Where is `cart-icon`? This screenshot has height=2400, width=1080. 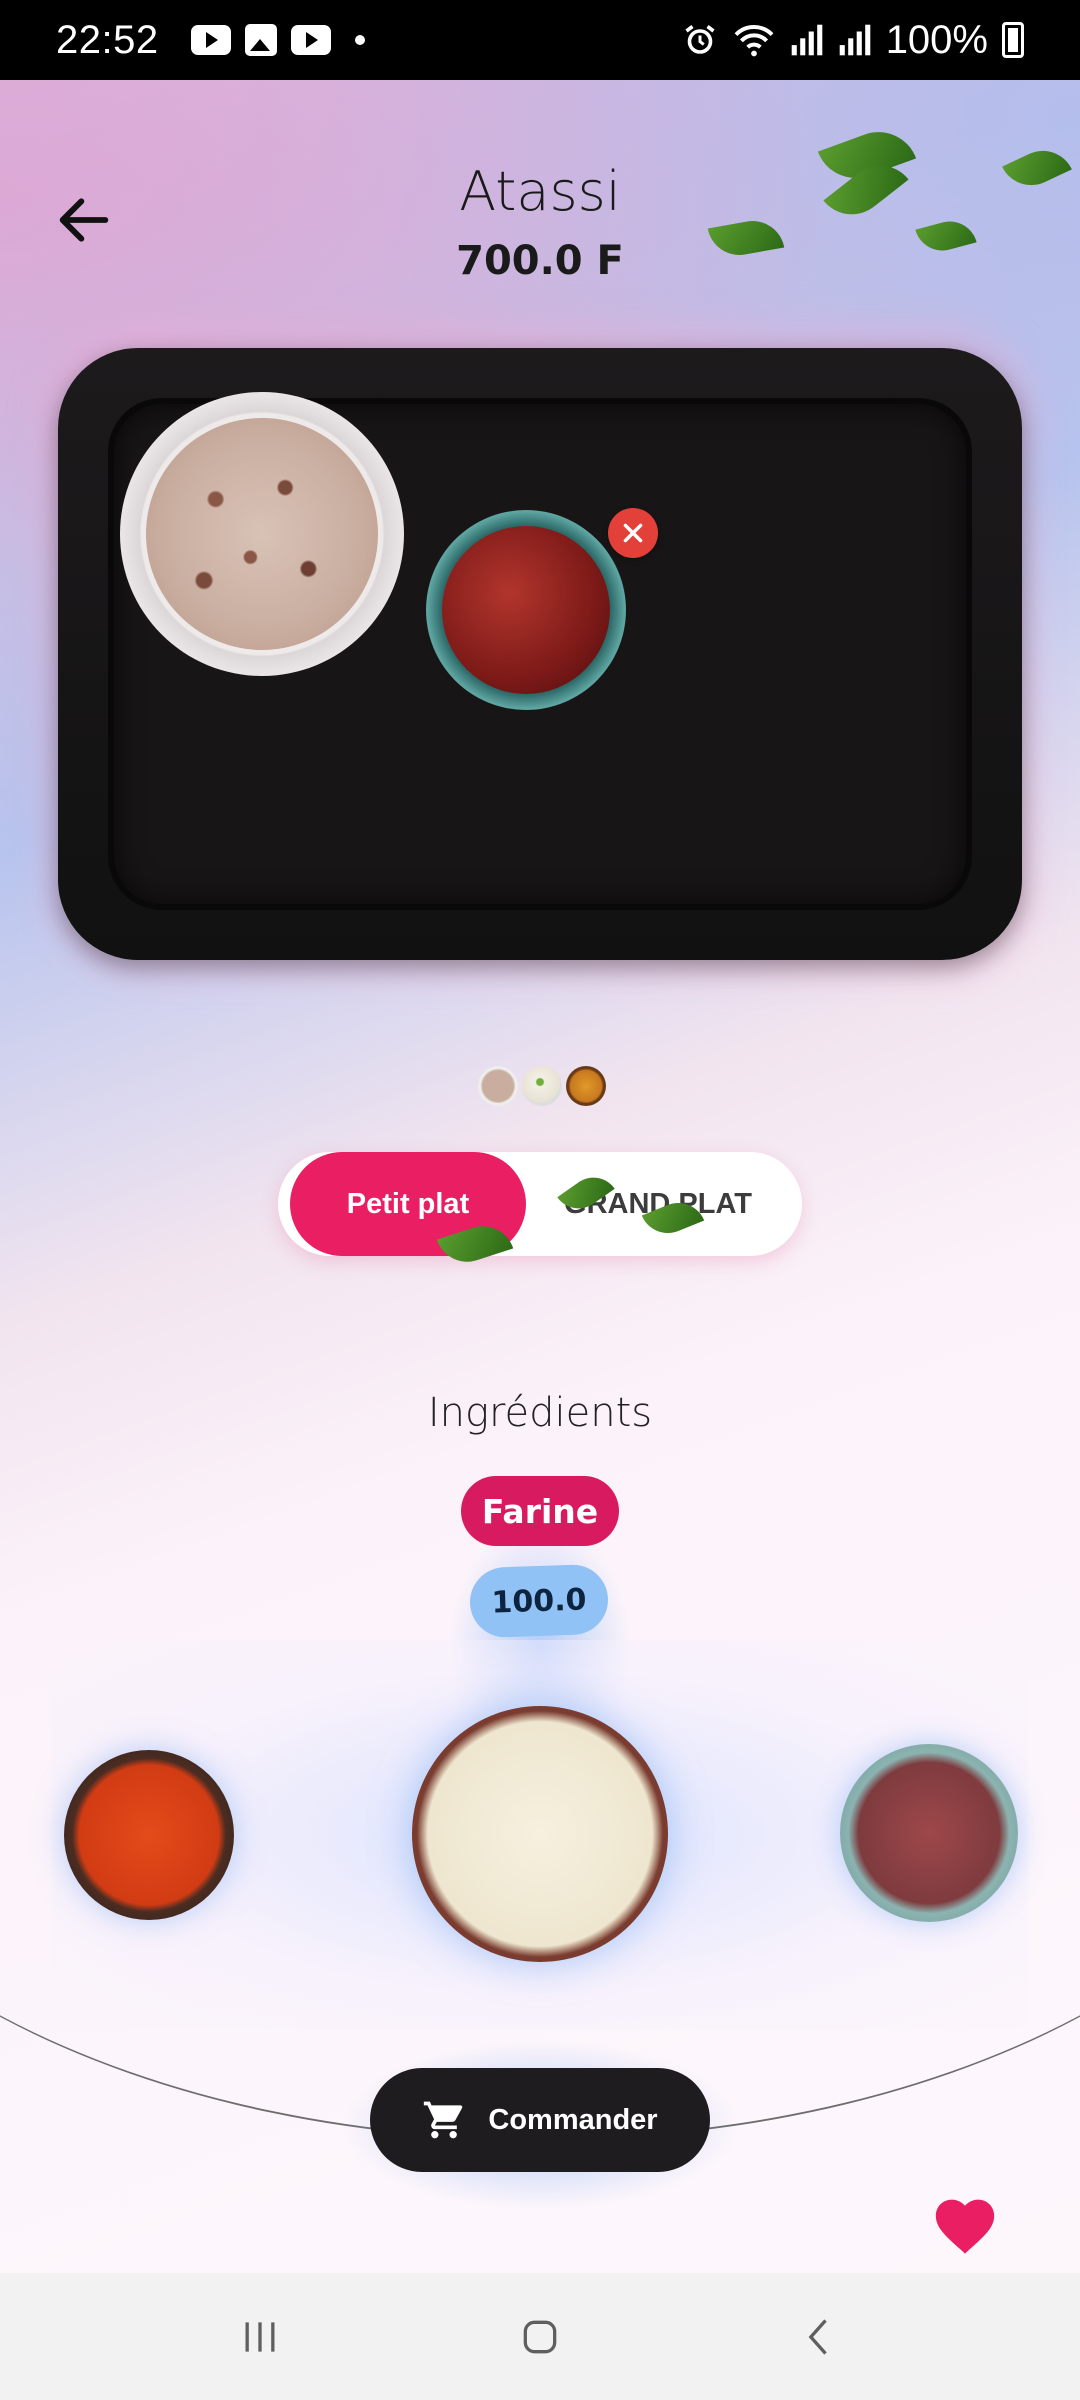
cart-icon is located at coordinates (443, 2120).